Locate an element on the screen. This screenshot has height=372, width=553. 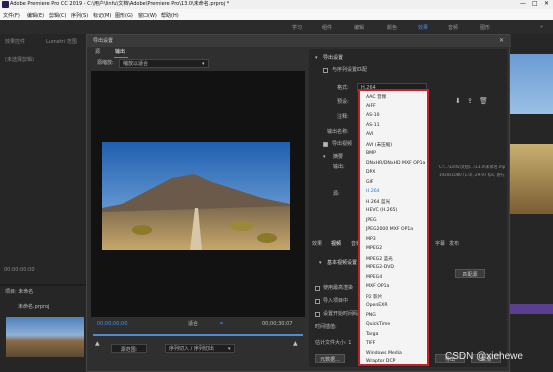
program-sky is located at coordinates (531, 84).